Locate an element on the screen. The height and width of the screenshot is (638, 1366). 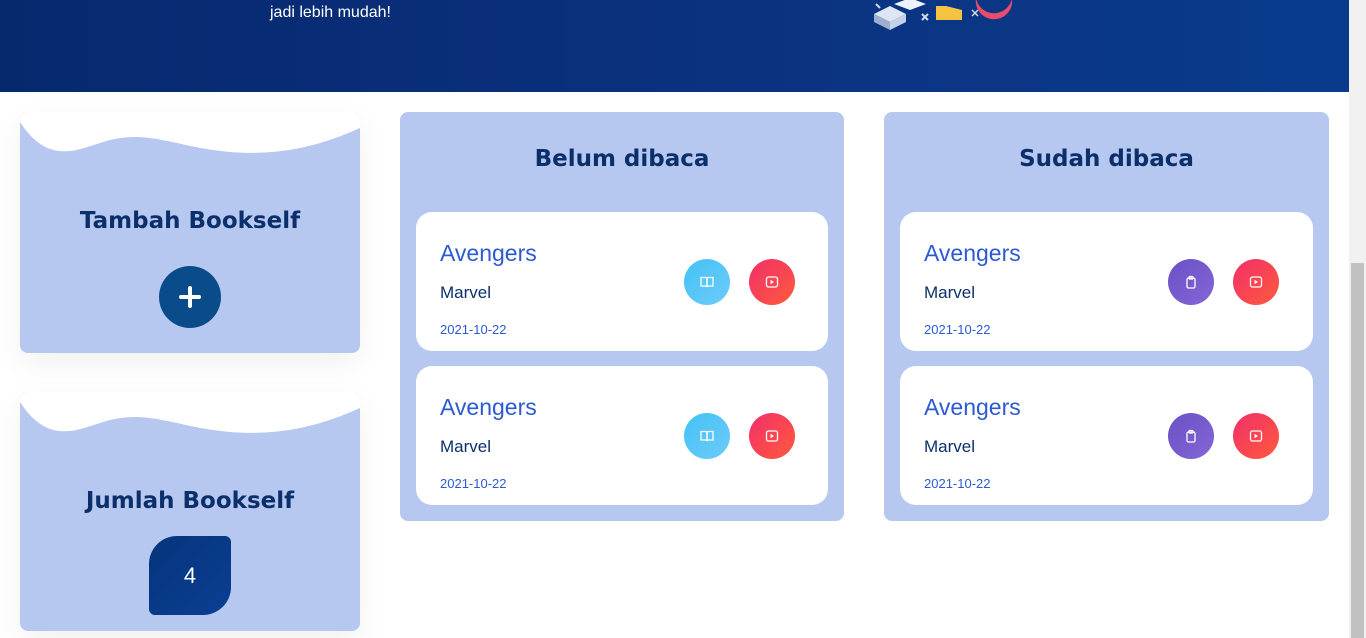
add-bookshelf-button is located at coordinates (190, 297).